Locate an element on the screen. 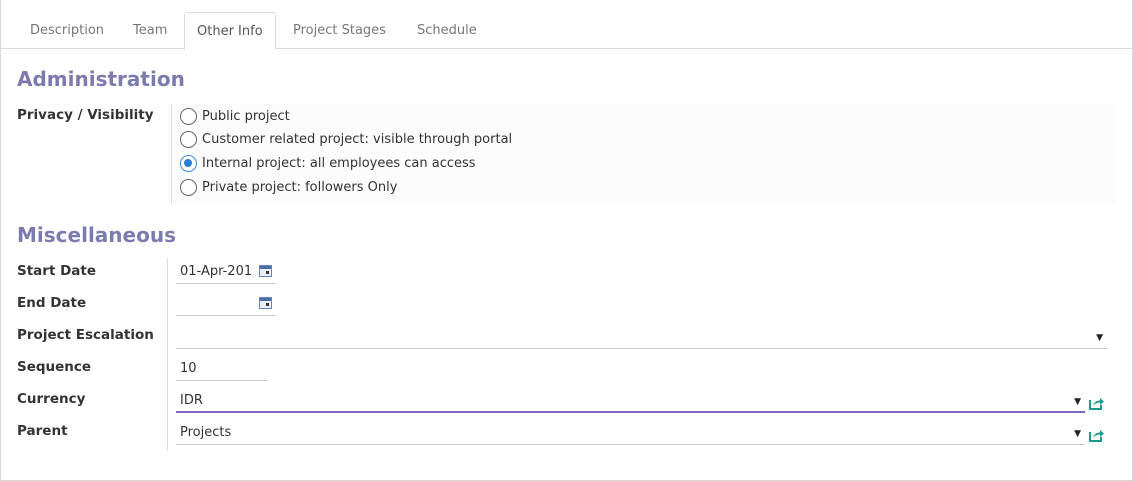 This screenshot has height=481, width=1133. currency-label: Currency is located at coordinates (51, 399).